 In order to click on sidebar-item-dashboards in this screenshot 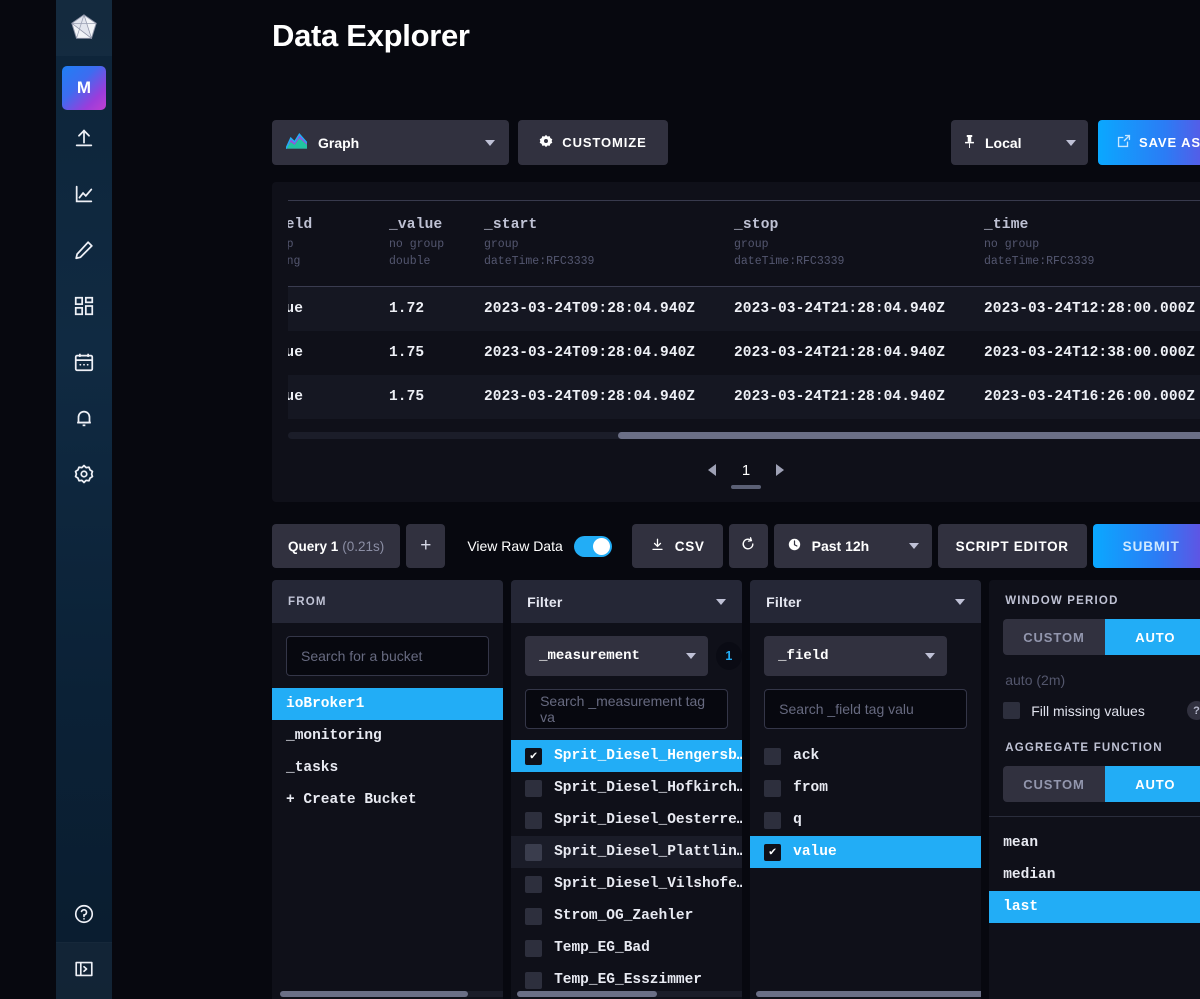, I will do `click(84, 306)`.